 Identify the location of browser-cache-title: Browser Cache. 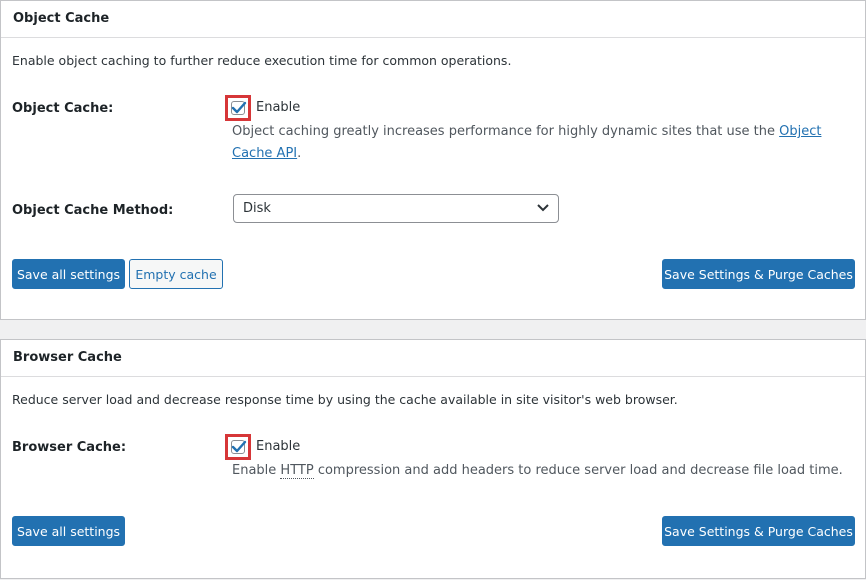
(67, 357).